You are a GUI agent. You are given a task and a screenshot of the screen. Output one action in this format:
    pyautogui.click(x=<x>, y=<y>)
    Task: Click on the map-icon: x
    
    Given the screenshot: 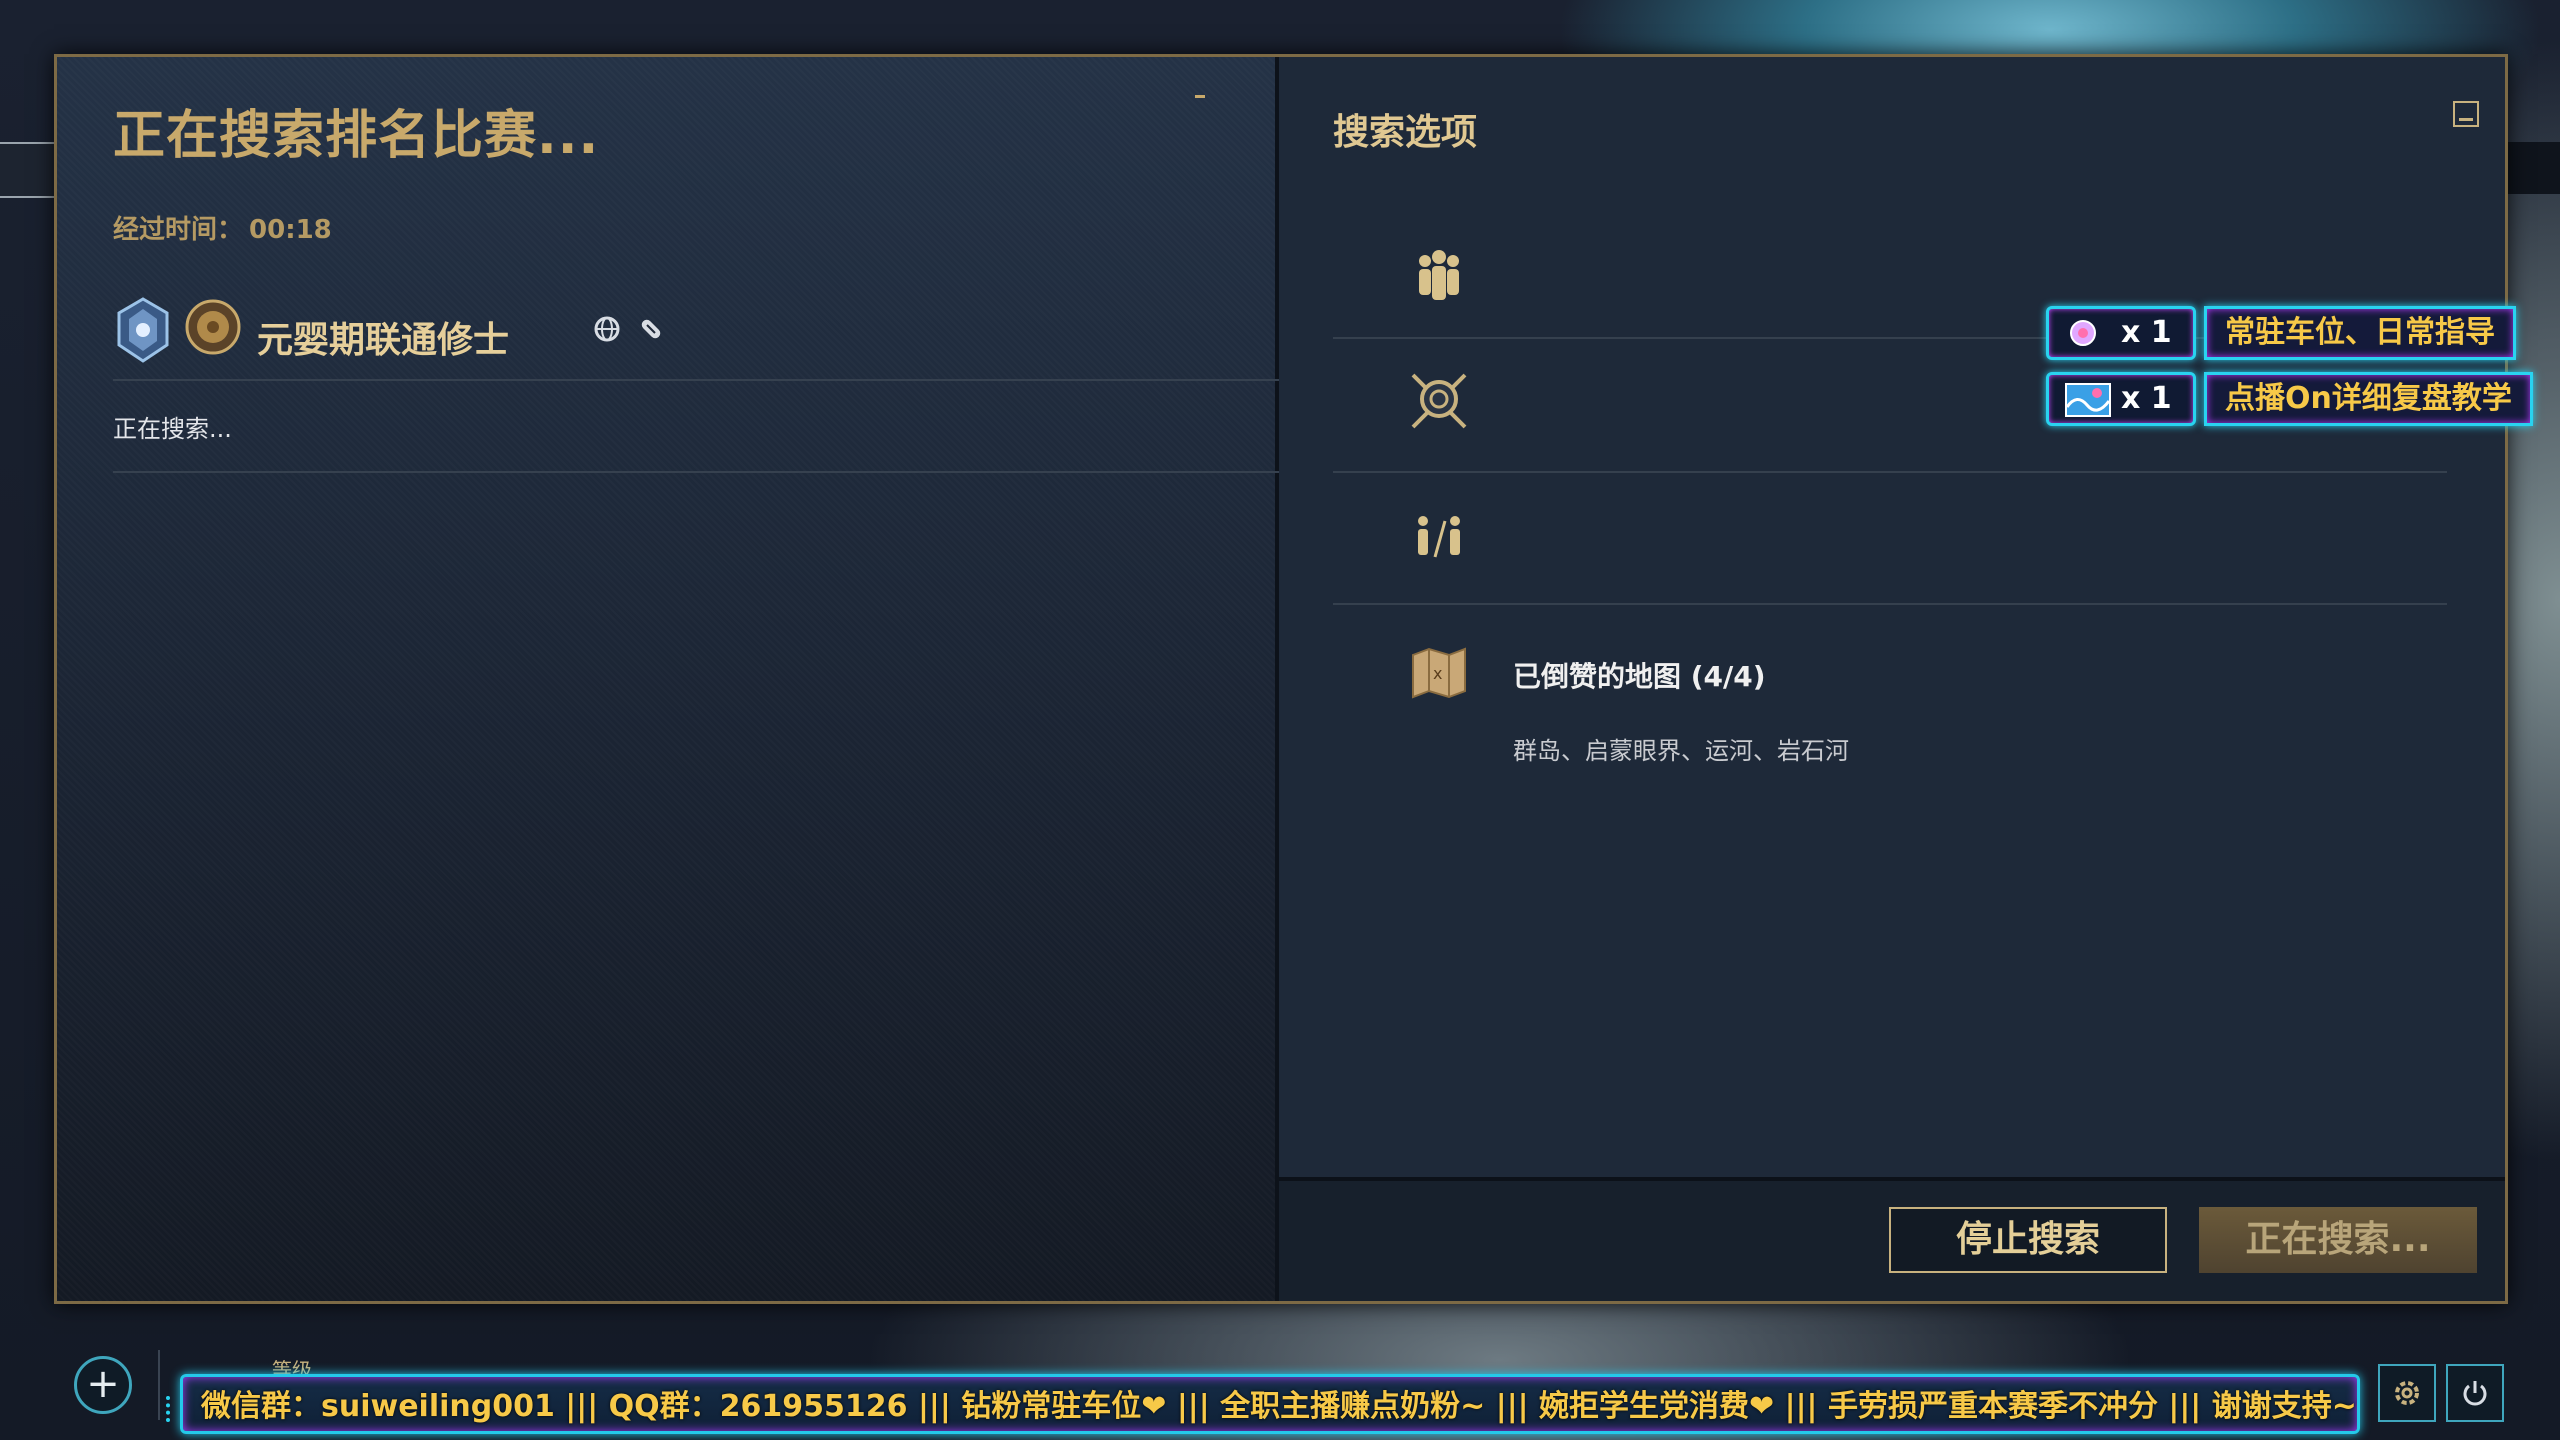 What is the action you would take?
    pyautogui.click(x=1439, y=673)
    